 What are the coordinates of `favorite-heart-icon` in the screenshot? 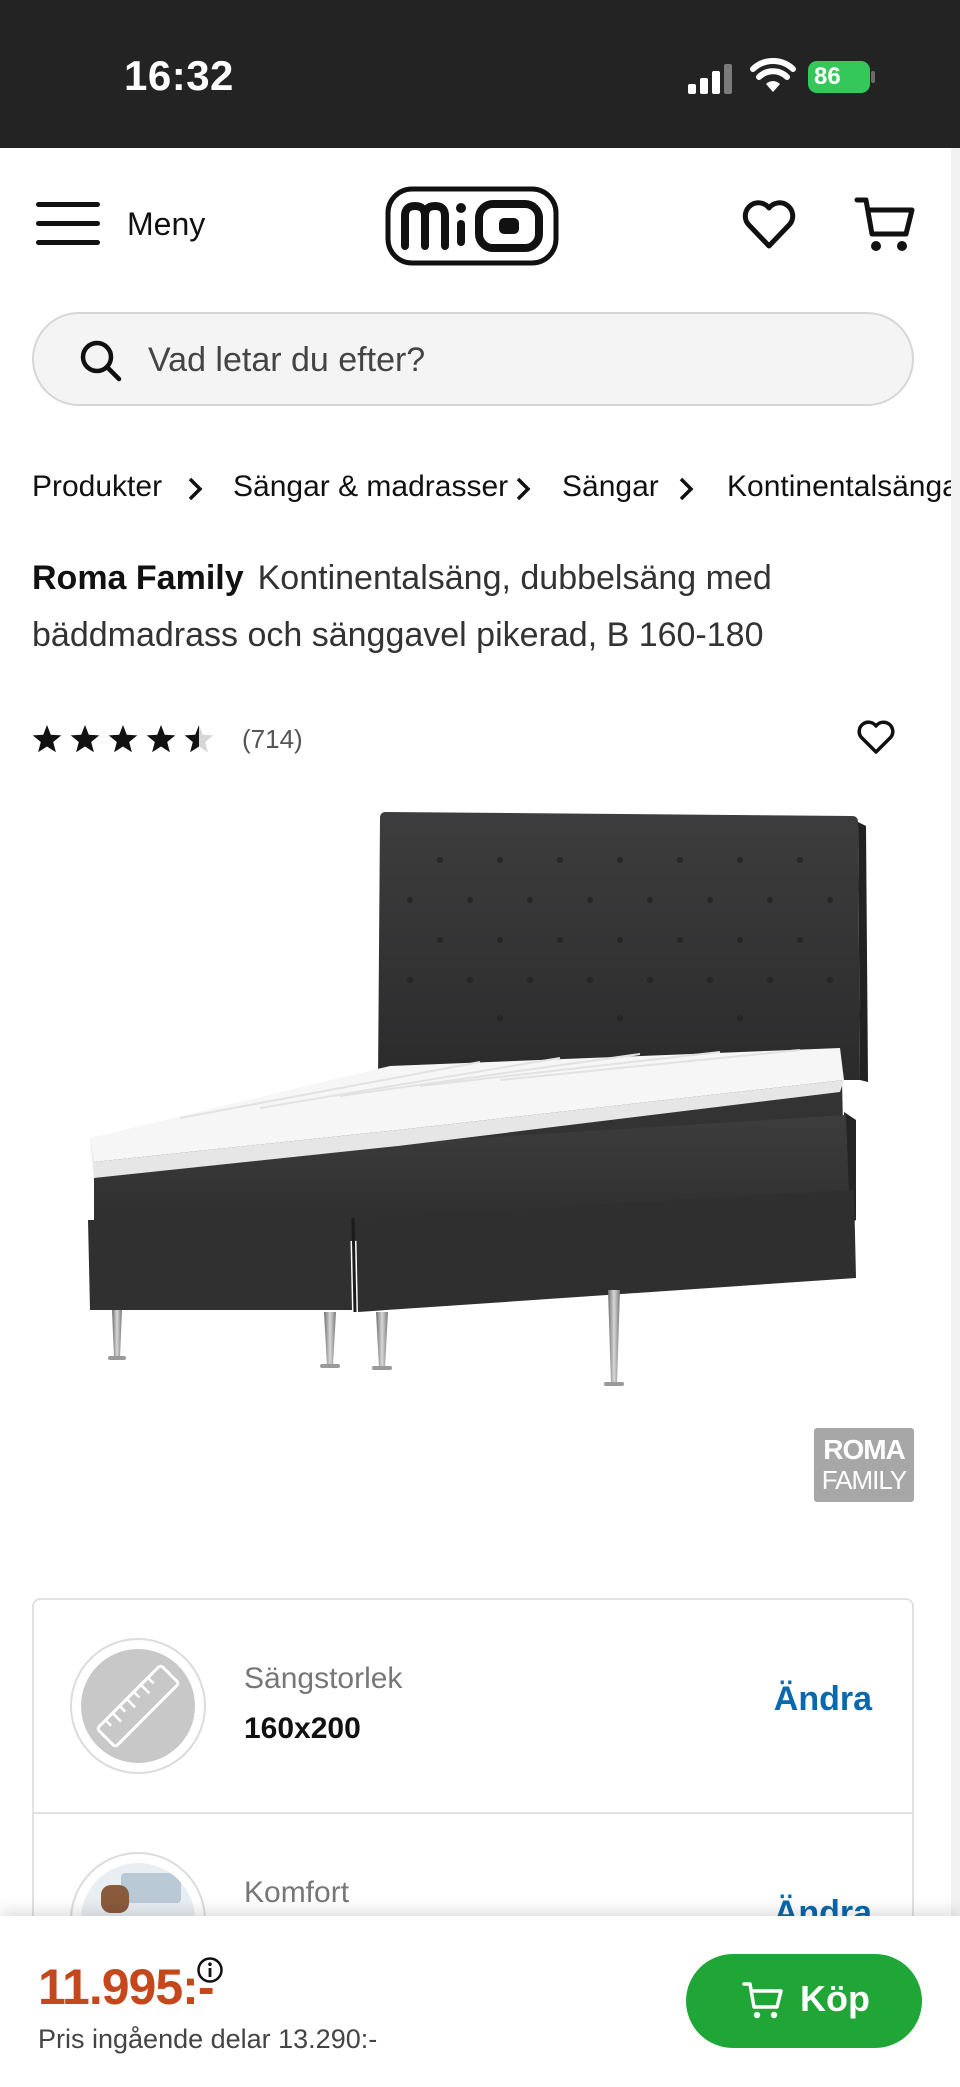 It's located at (876, 737).